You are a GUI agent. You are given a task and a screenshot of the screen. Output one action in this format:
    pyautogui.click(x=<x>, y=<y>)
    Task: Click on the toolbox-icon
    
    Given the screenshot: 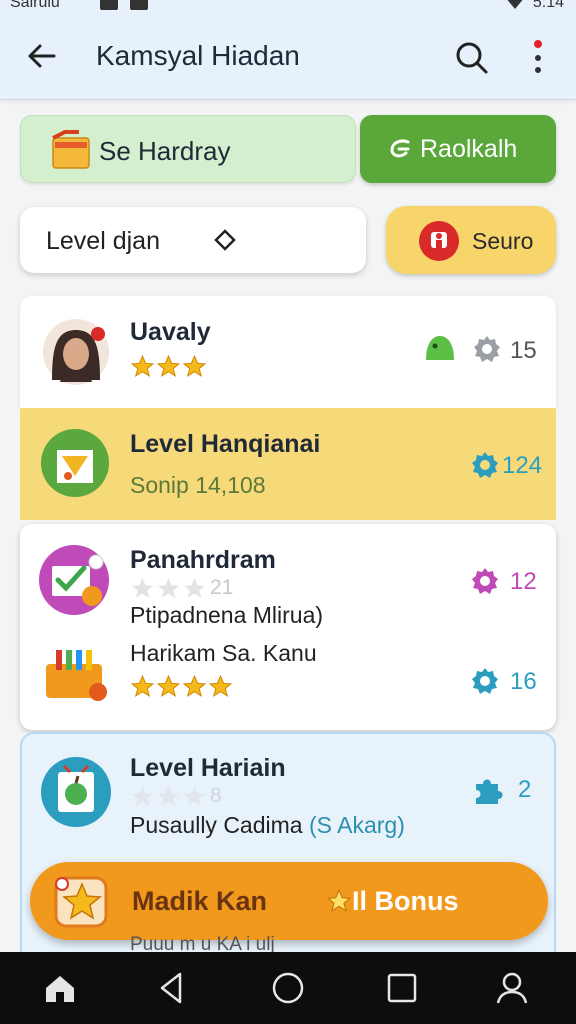 What is the action you would take?
    pyautogui.click(x=76, y=675)
    